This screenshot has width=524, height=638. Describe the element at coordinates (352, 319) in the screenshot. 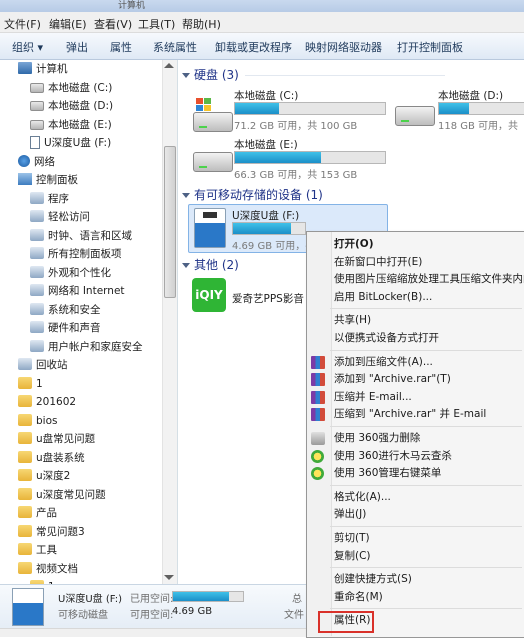

I see `context-menu-item: 共享(H)` at that location.